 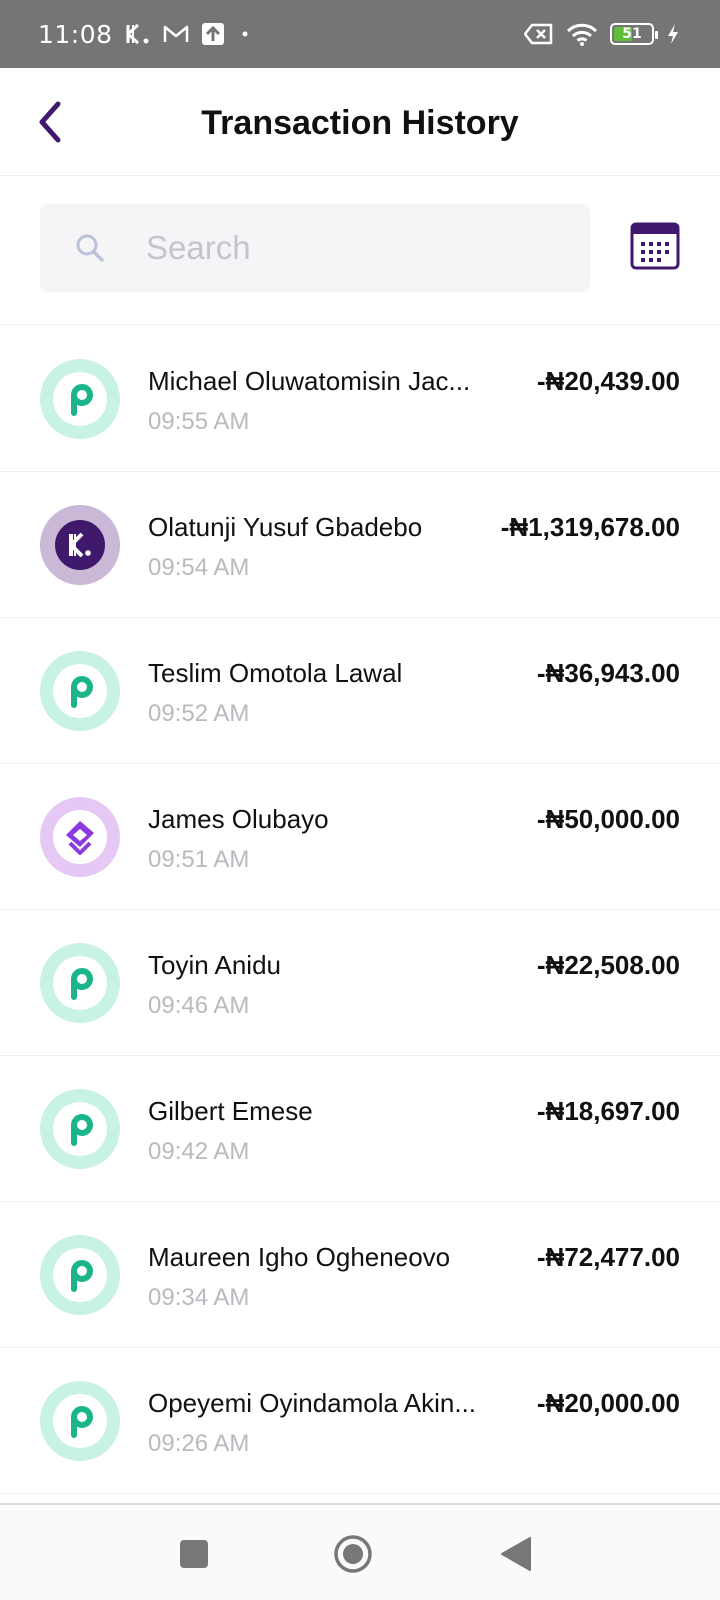 I want to click on square-icon, so click(x=194, y=1554).